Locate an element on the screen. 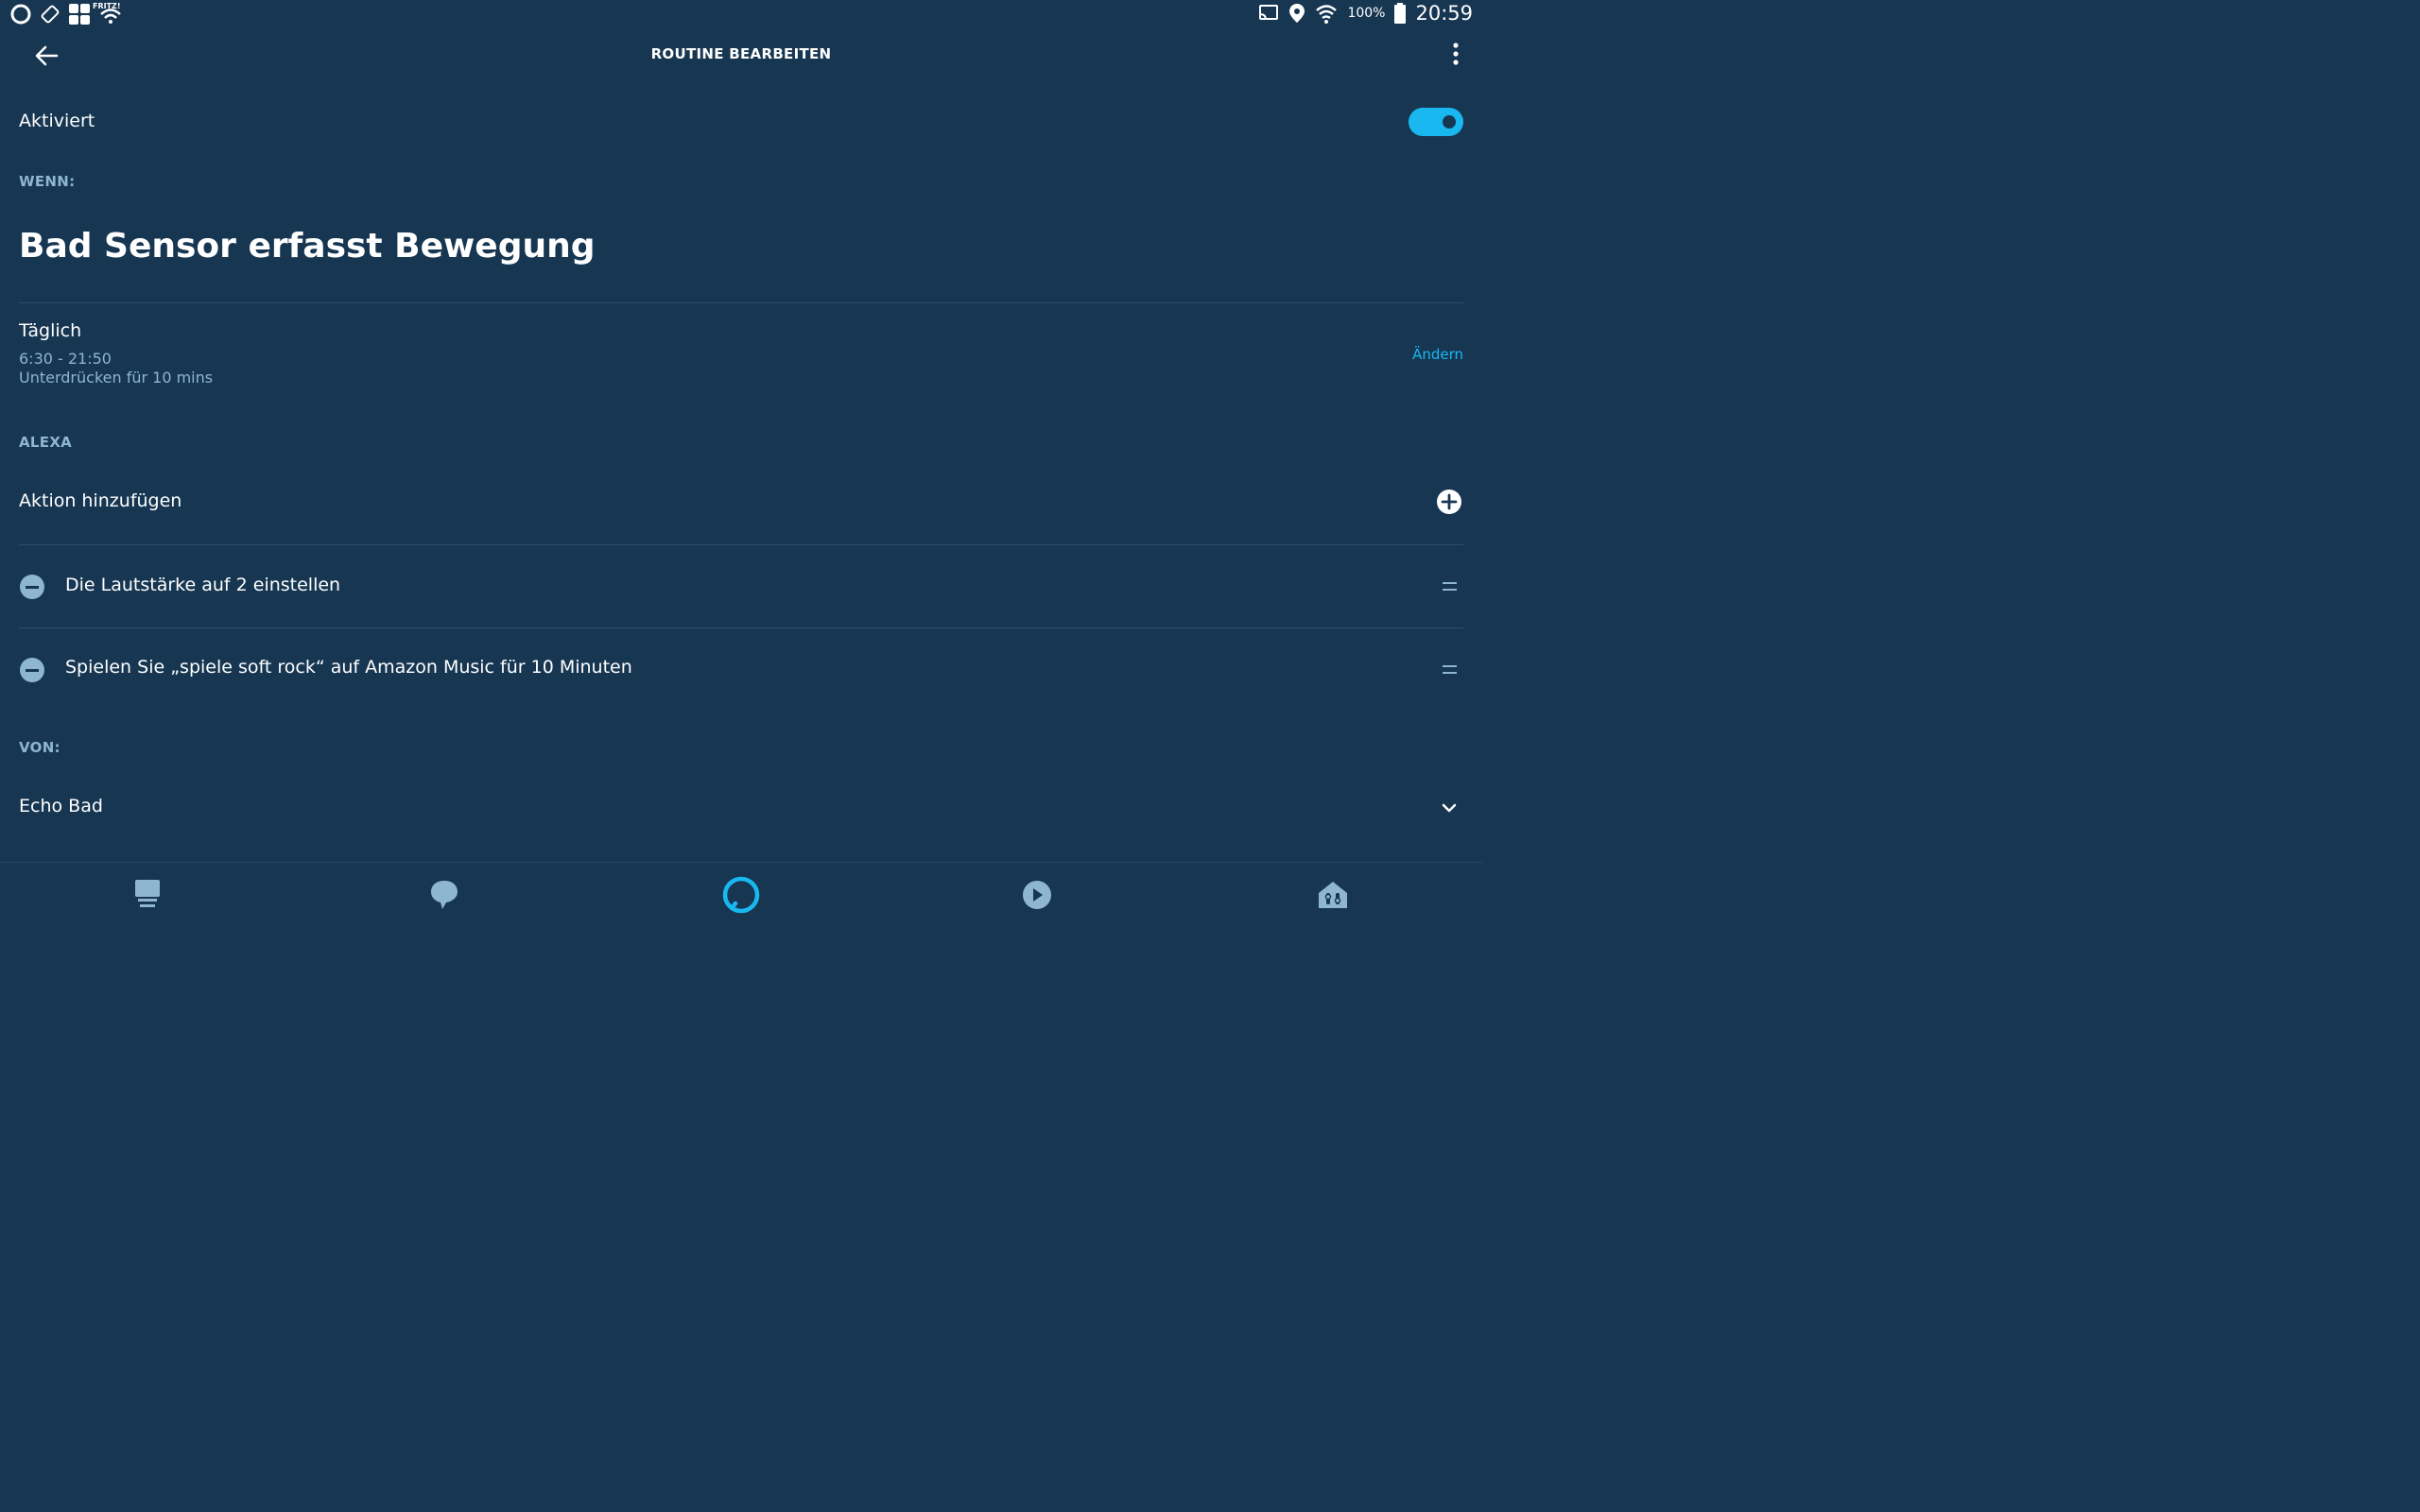 This screenshot has height=1512, width=2420. play-icon is located at coordinates (1037, 895).